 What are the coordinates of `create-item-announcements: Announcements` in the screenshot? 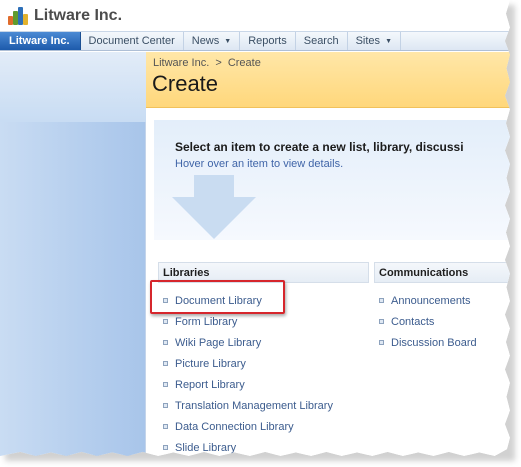 It's located at (428, 300).